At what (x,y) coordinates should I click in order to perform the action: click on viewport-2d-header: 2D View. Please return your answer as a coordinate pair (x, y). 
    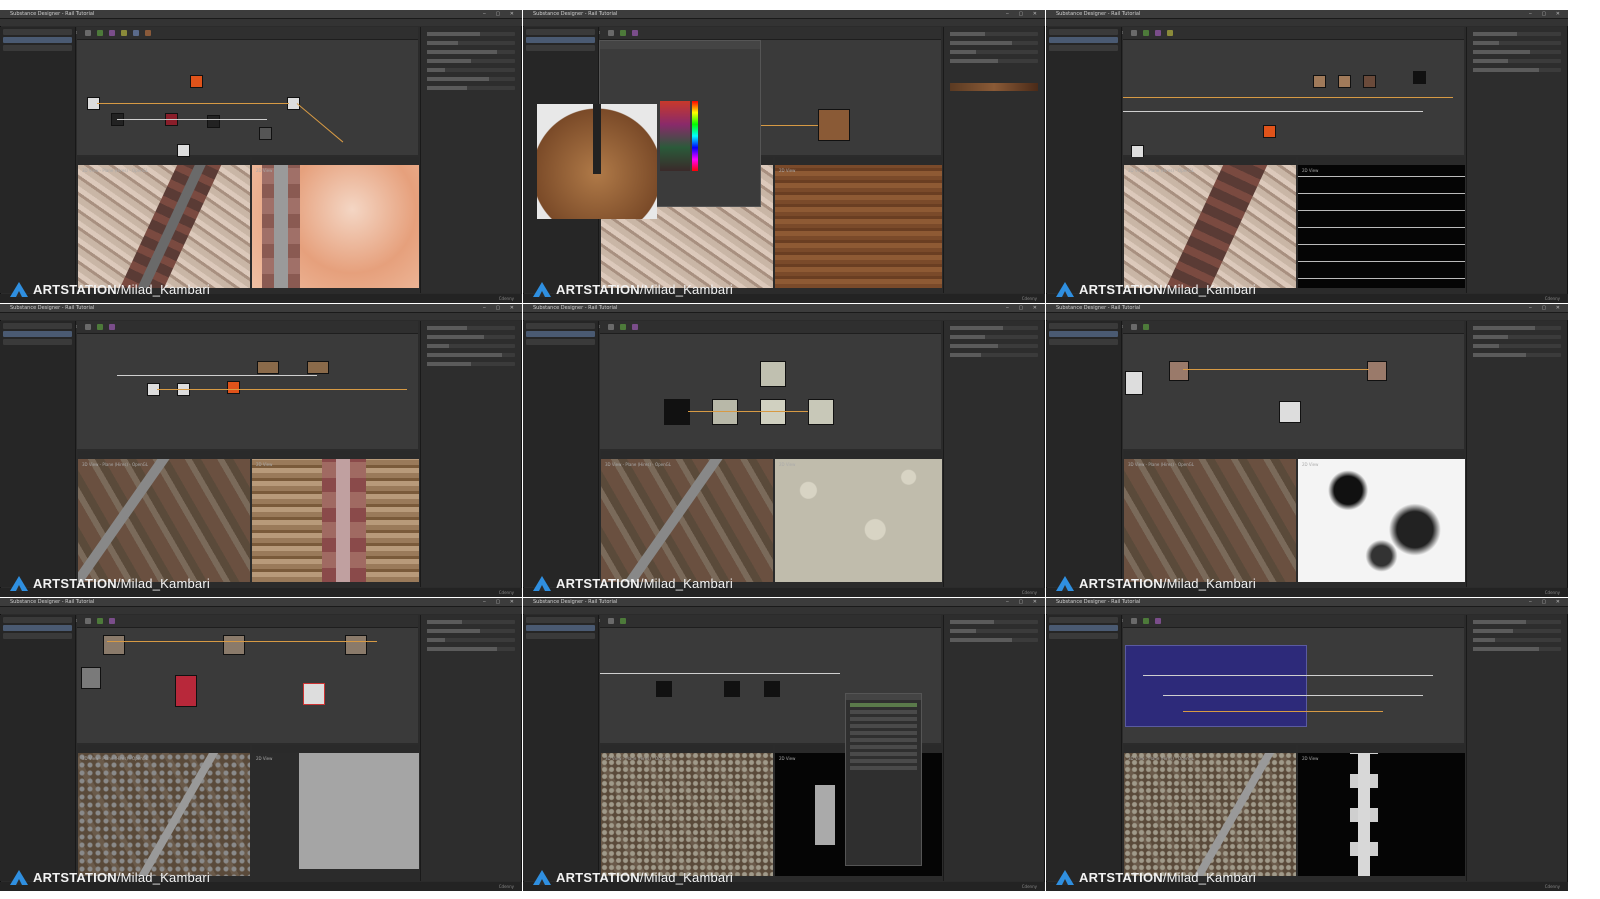
    Looking at the image, I should click on (335, 165).